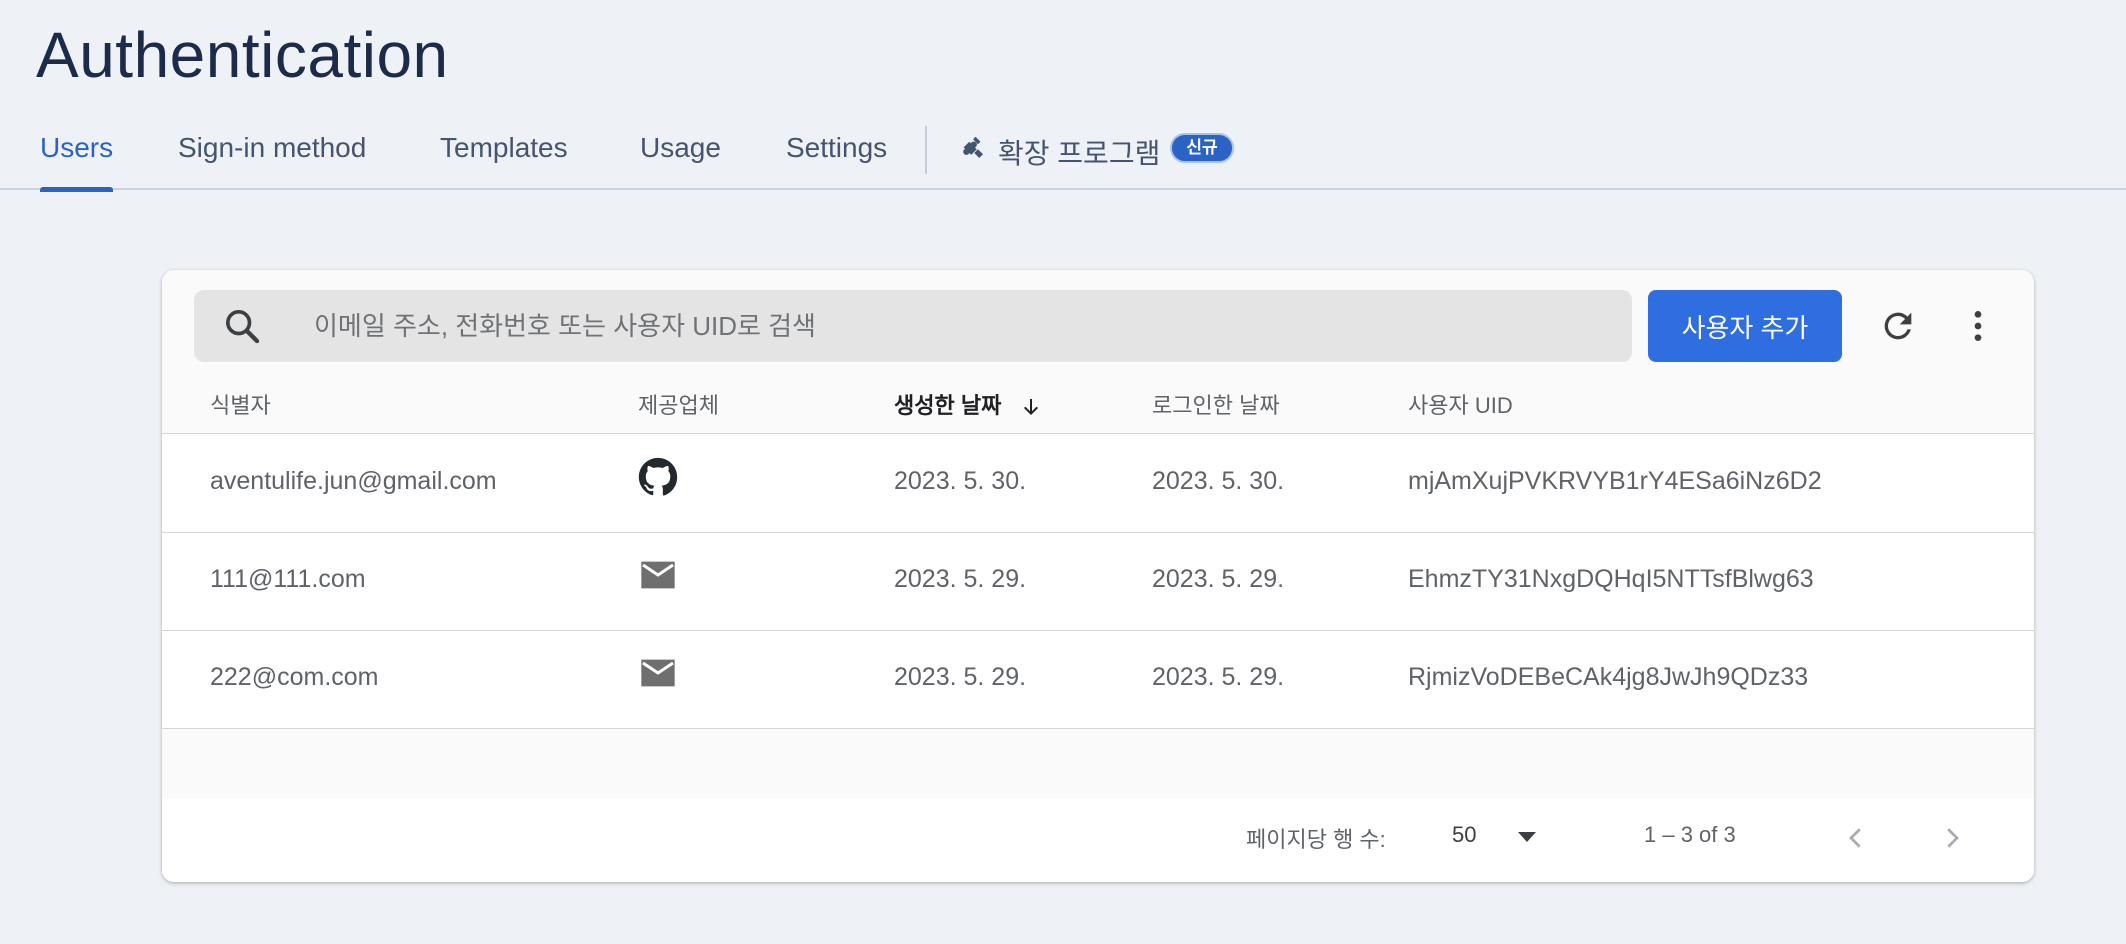 Image resolution: width=2126 pixels, height=944 pixels. Describe the element at coordinates (1512, 838) in the screenshot. I see `rows-per-page-select: 50` at that location.